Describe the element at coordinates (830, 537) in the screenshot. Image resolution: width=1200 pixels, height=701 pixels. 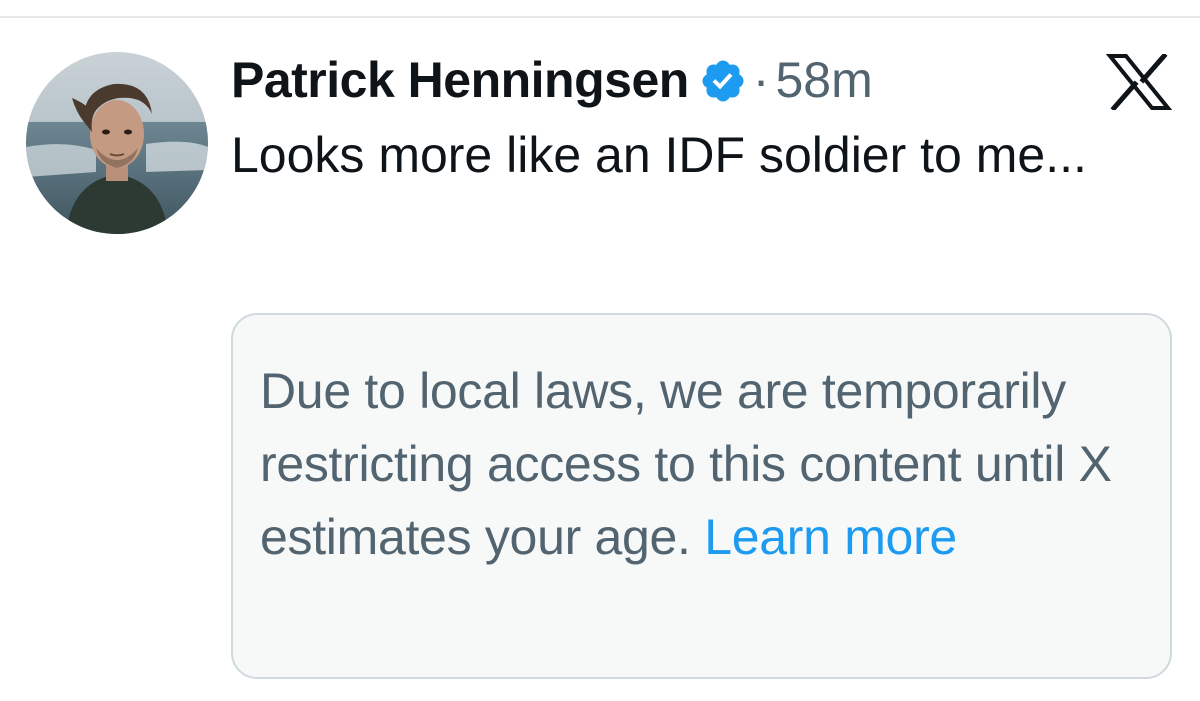
I see `learn-more-link: Learn more` at that location.